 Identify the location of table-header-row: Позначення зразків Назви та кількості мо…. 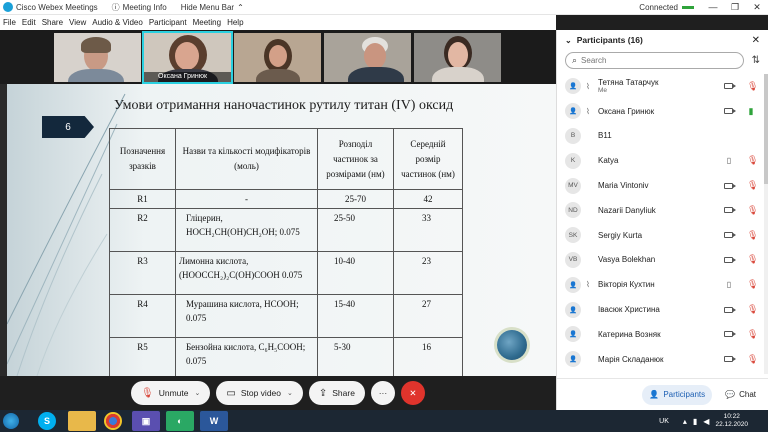
(286, 159).